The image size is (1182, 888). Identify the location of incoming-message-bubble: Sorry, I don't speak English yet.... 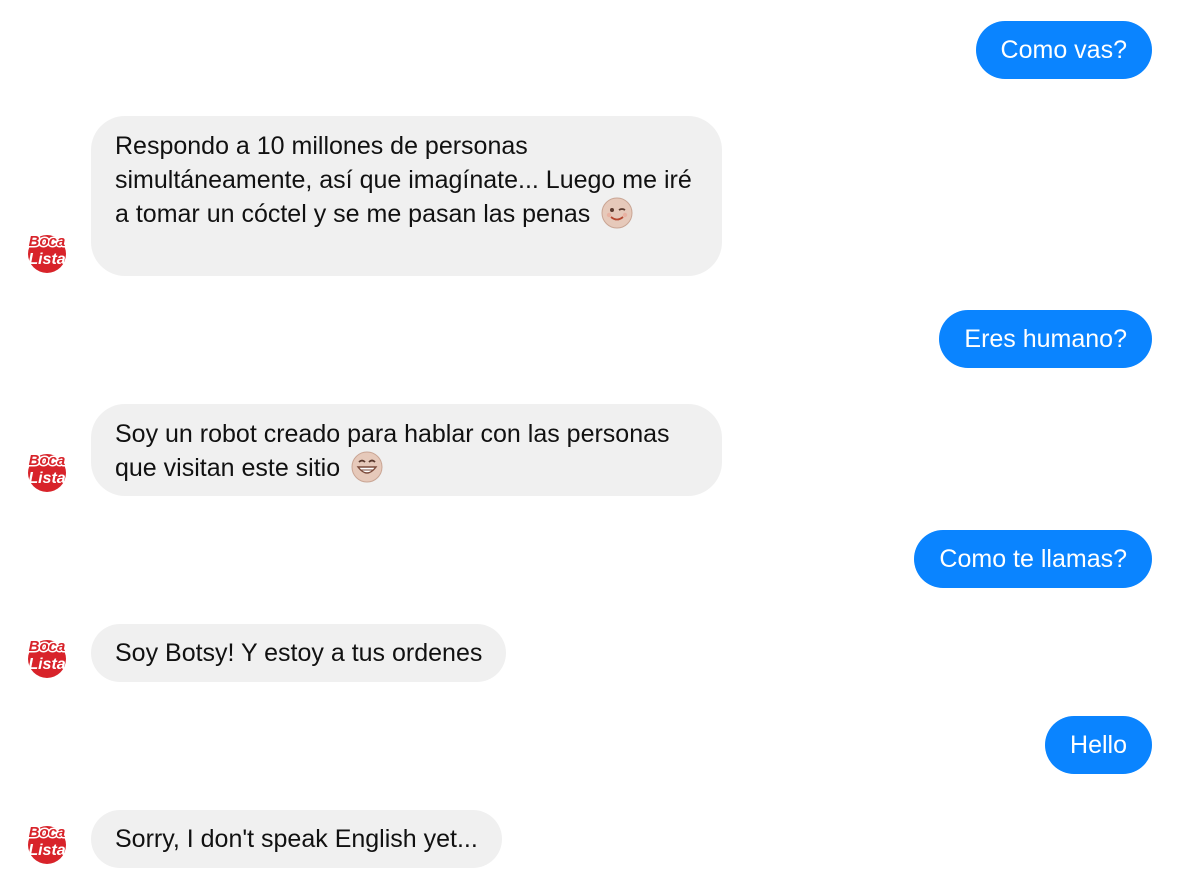
(296, 839).